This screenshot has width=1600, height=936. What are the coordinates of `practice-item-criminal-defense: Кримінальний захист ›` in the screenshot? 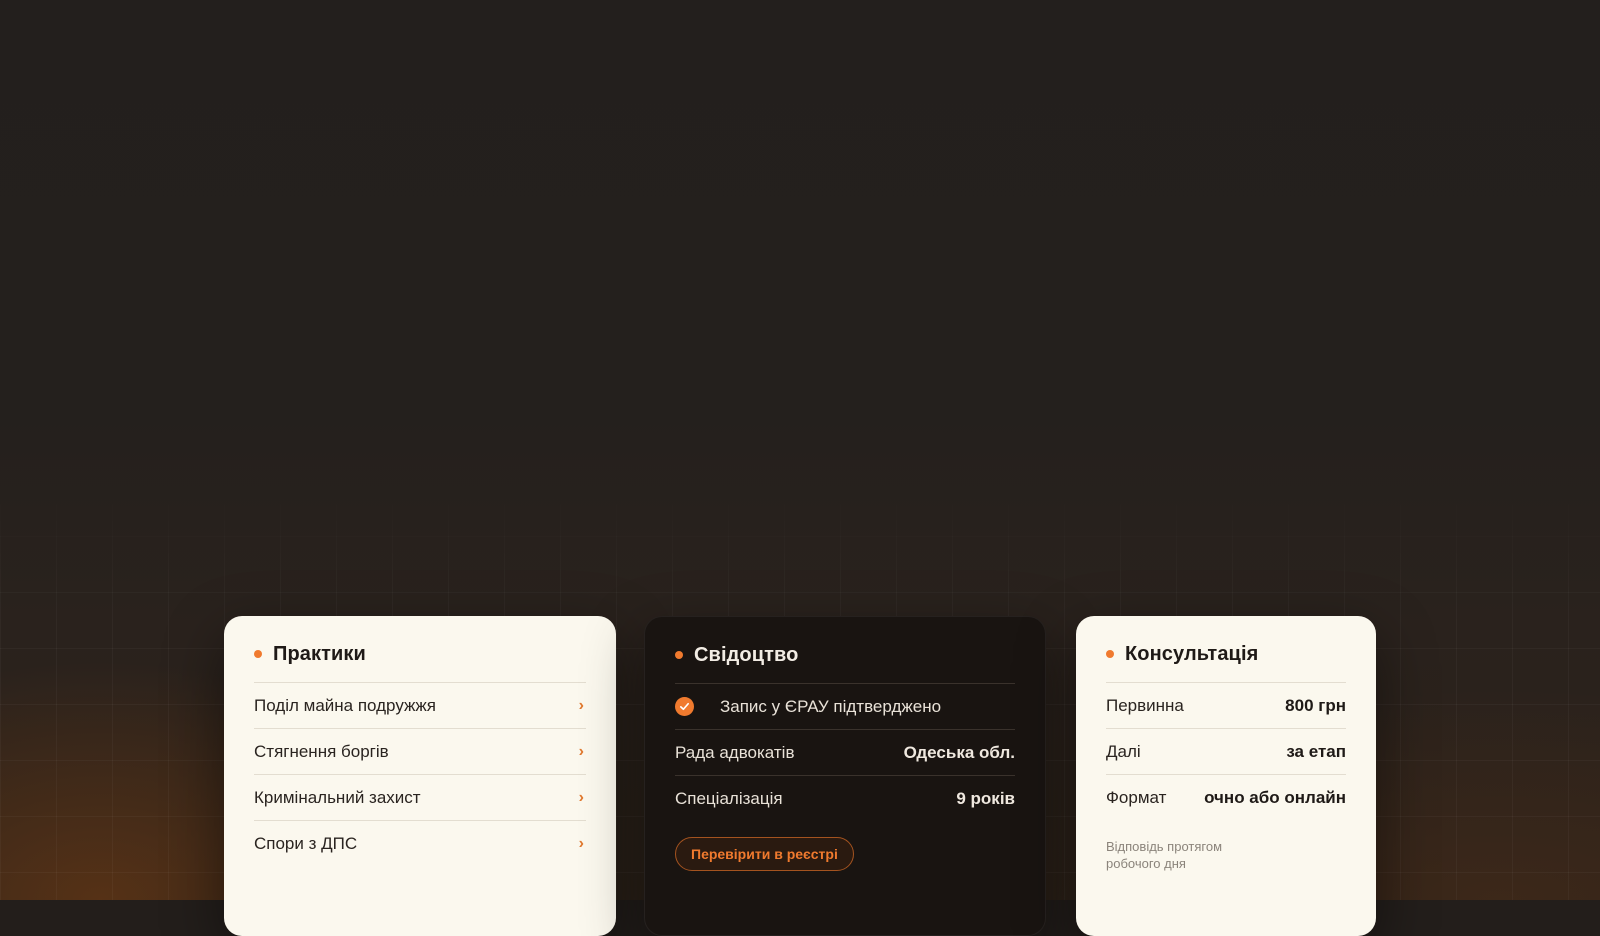 It's located at (420, 797).